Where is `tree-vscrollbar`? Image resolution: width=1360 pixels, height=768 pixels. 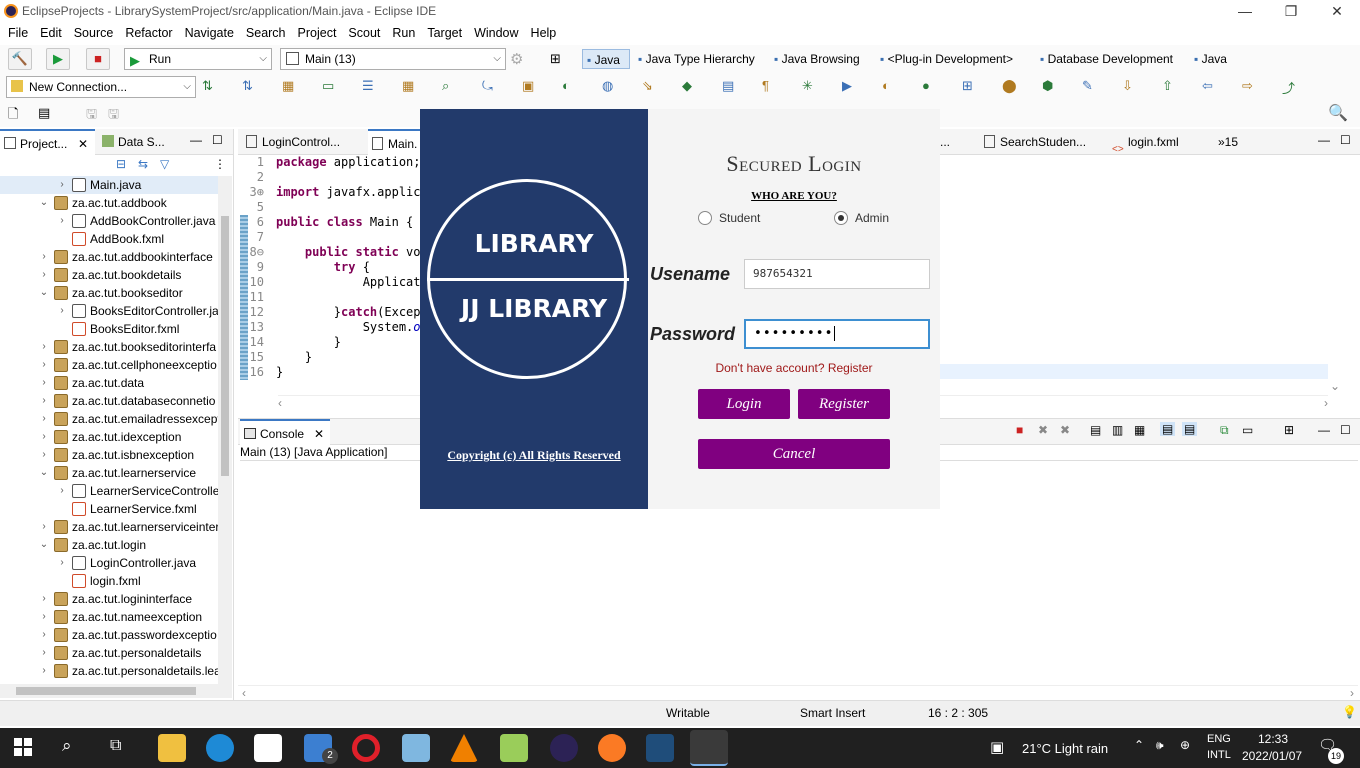 tree-vscrollbar is located at coordinates (225, 430).